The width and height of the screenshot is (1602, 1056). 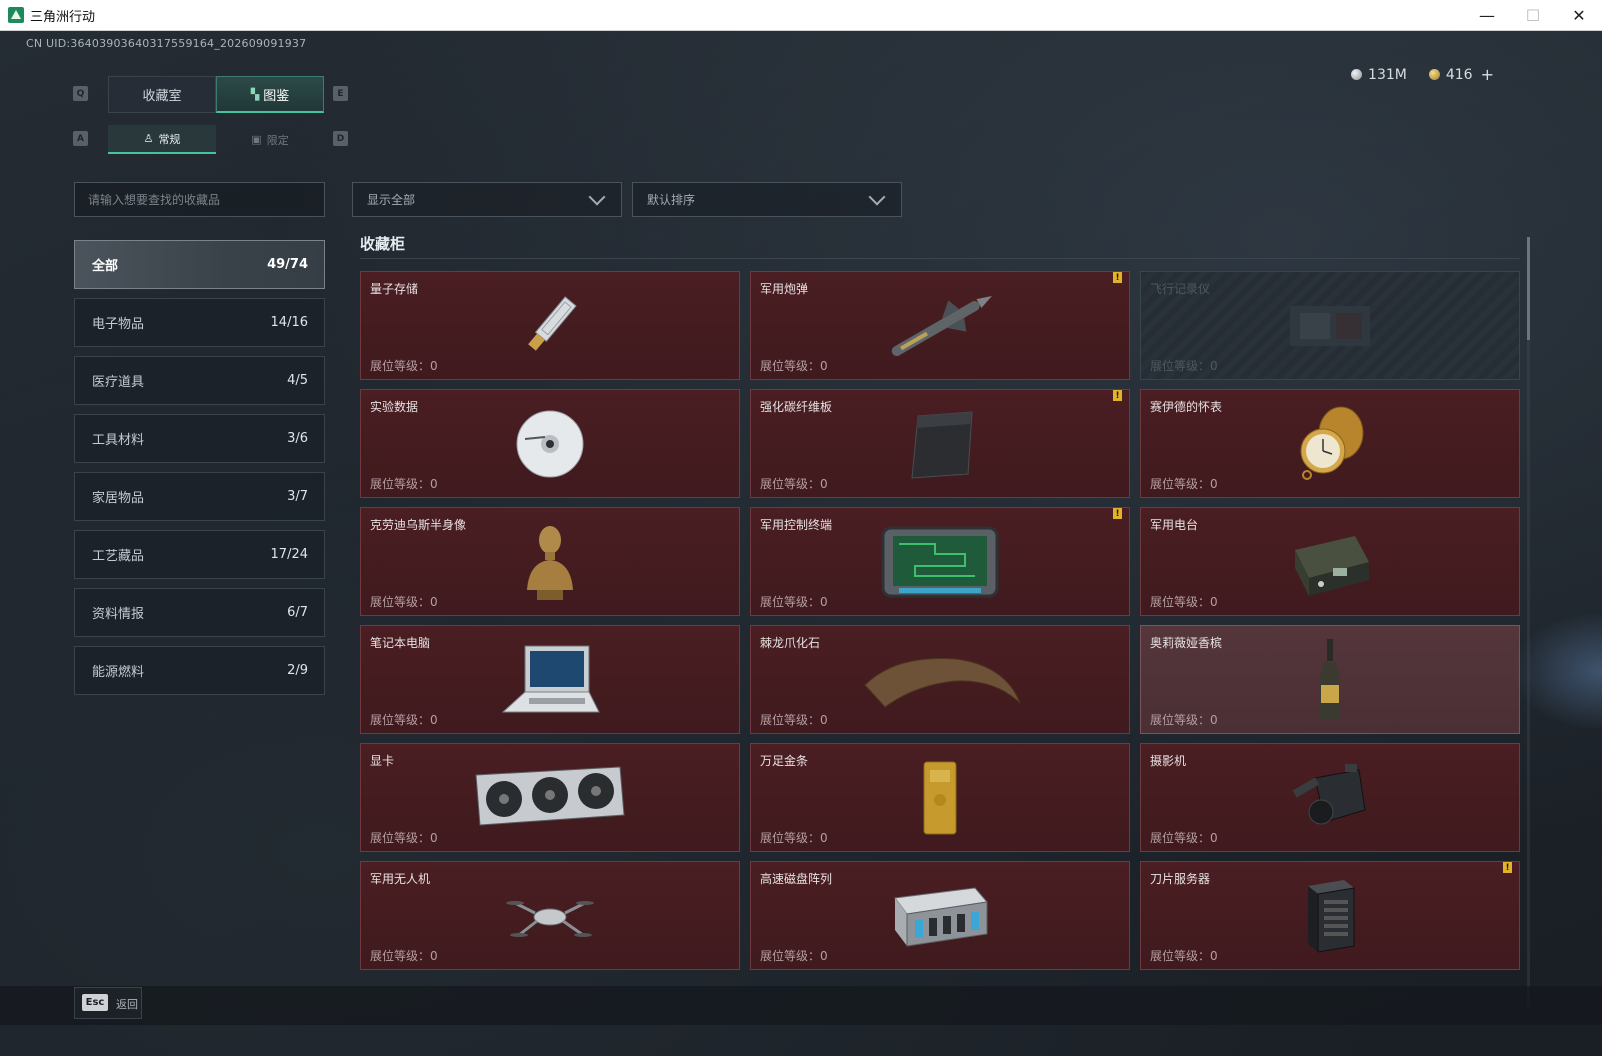 I want to click on claw-fossil-icon, so click(x=942, y=682).